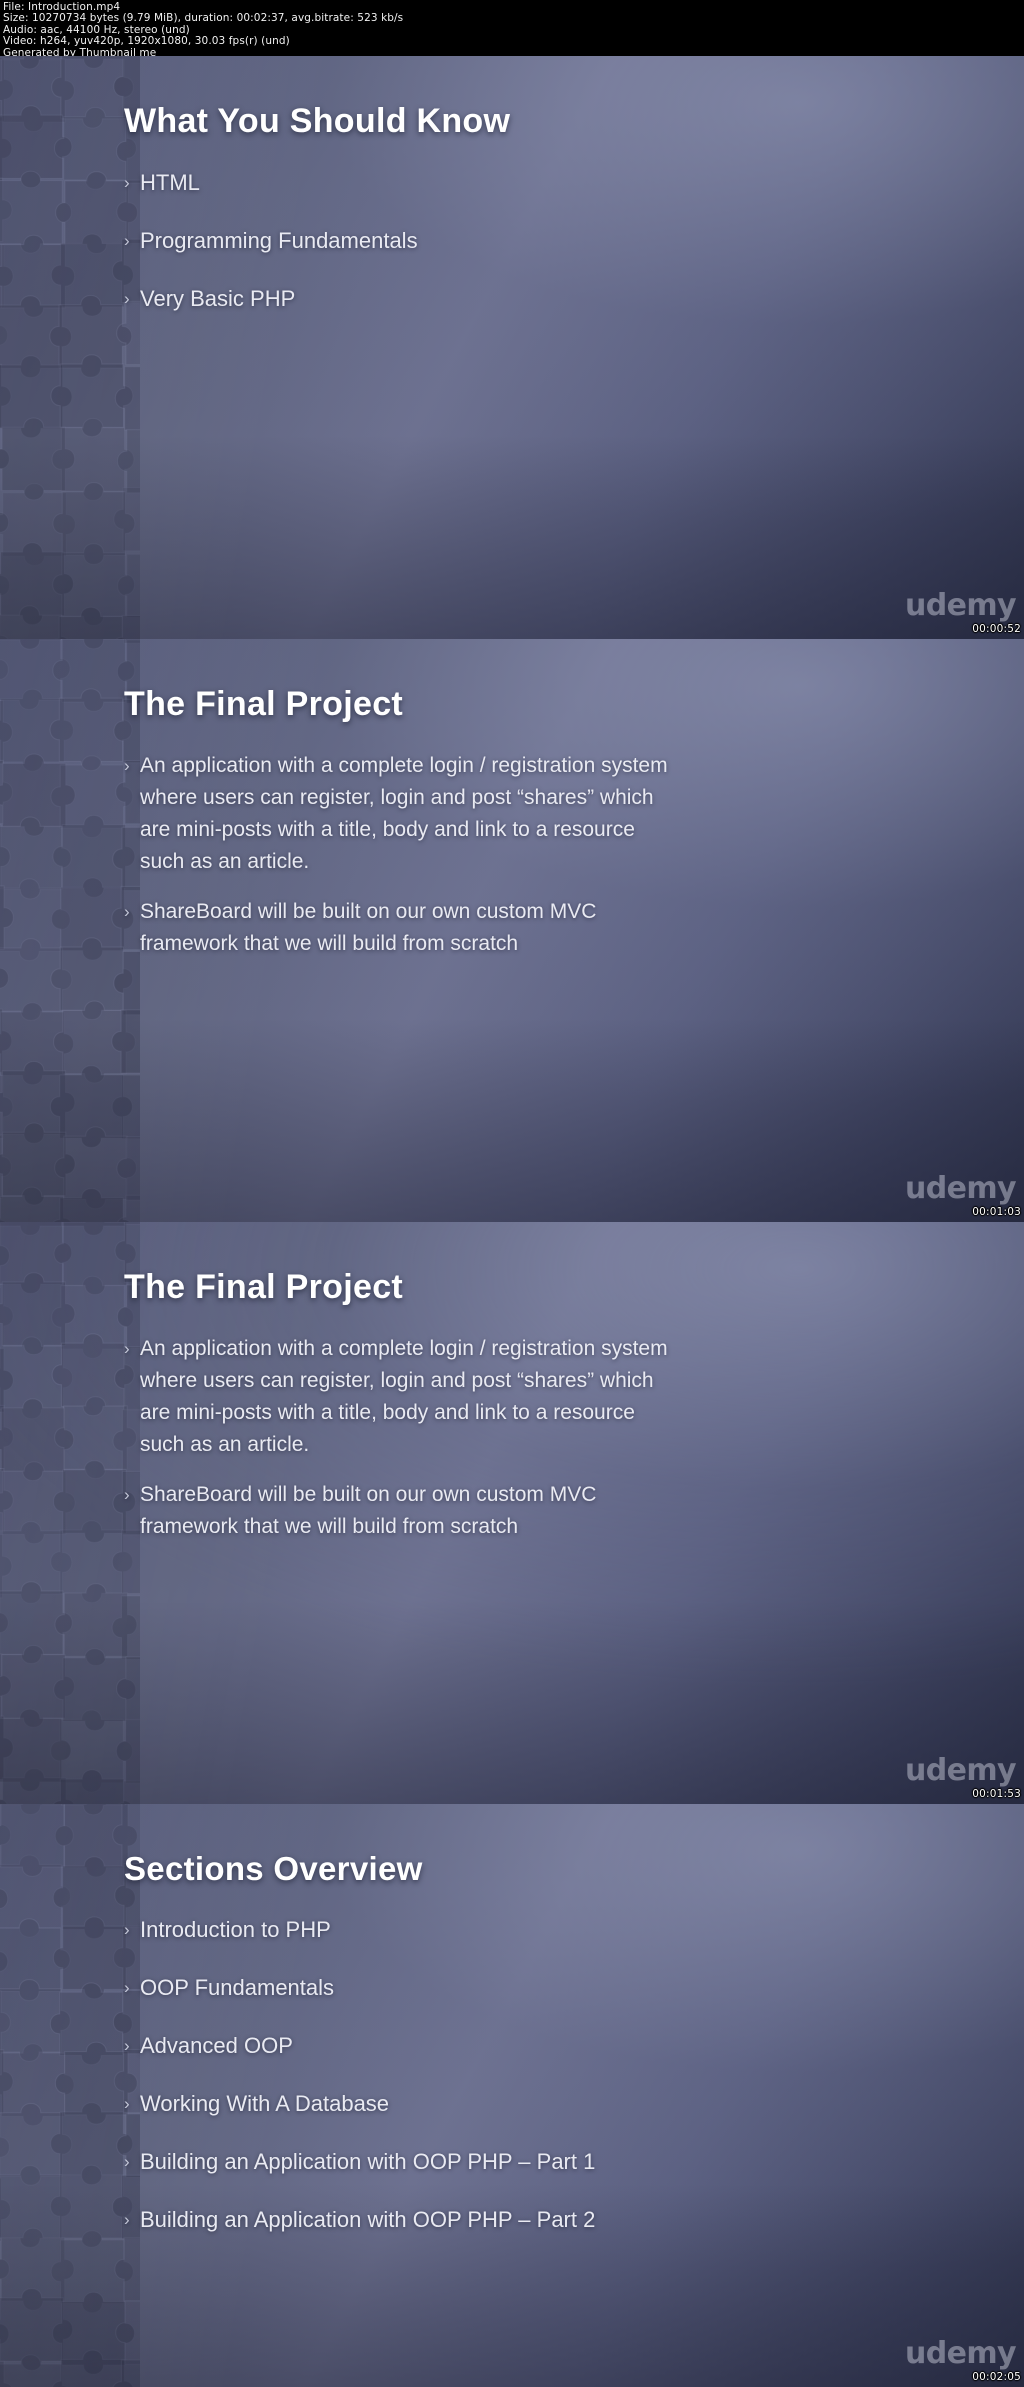 Image resolution: width=1024 pixels, height=2387 pixels. I want to click on list-item: › HTML, so click(547, 183).